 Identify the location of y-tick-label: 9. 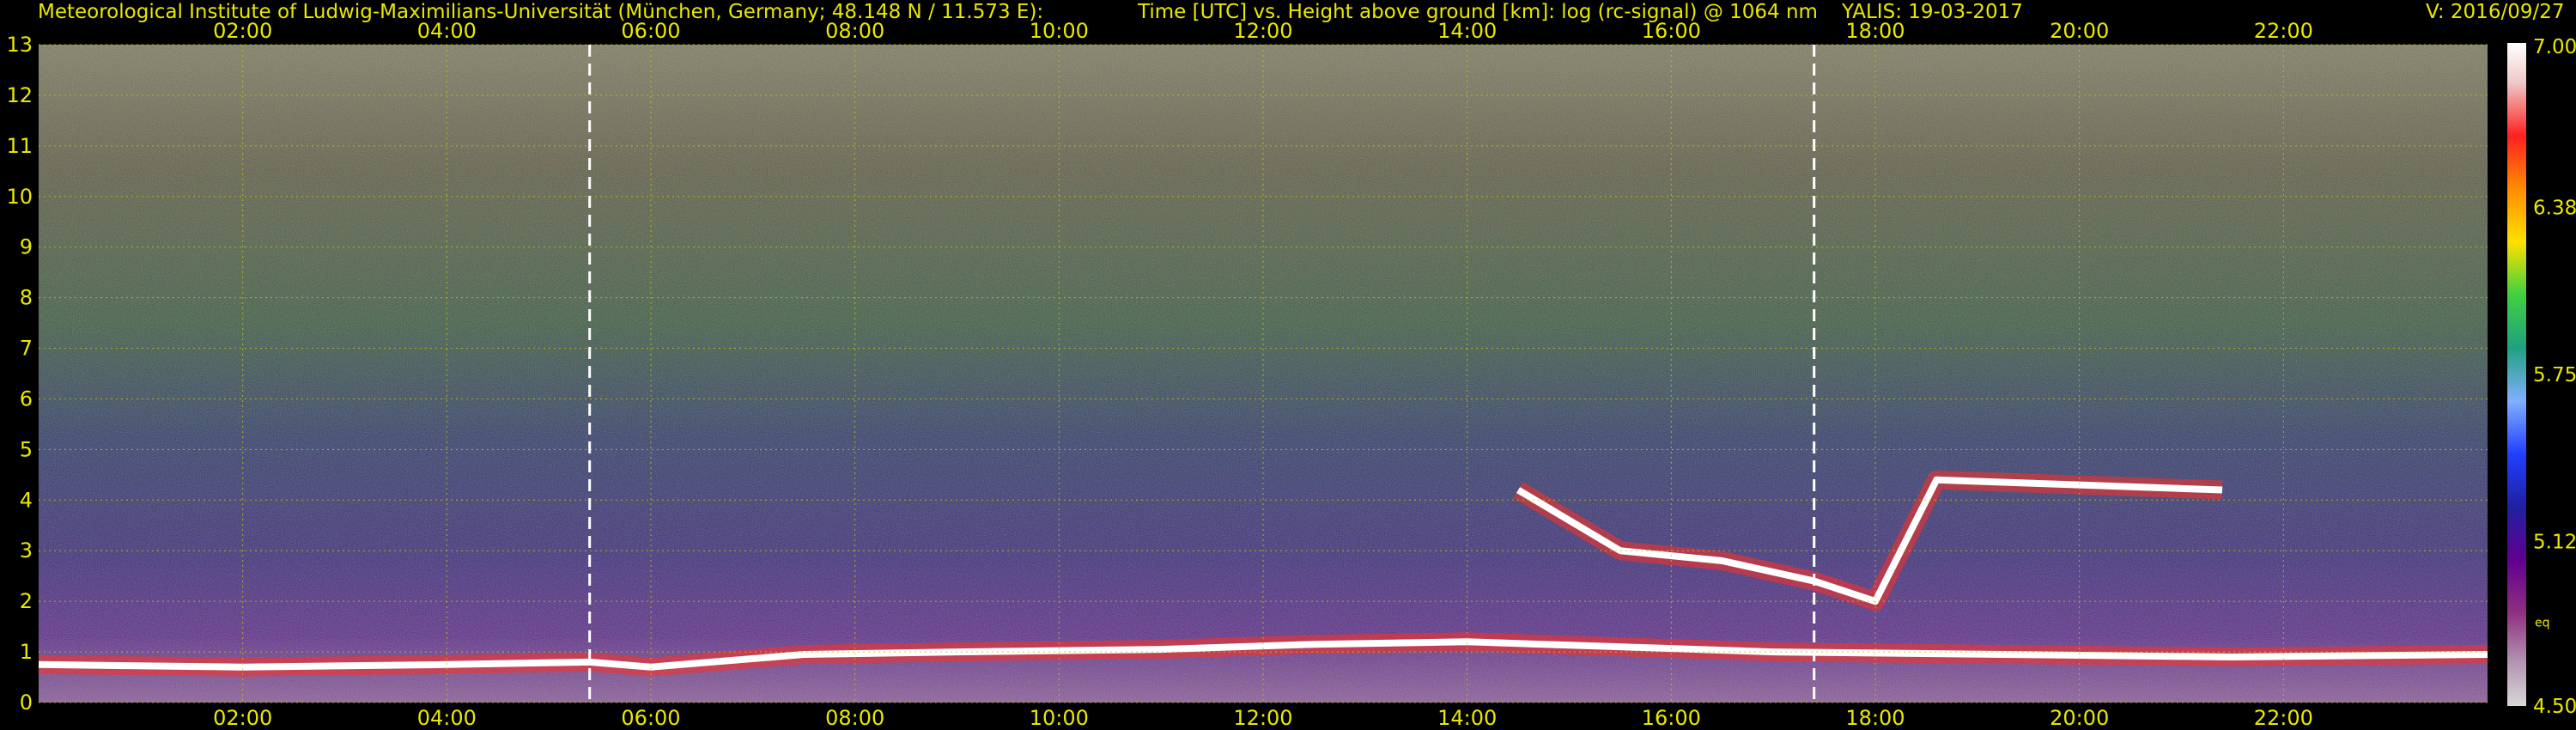
(27, 247).